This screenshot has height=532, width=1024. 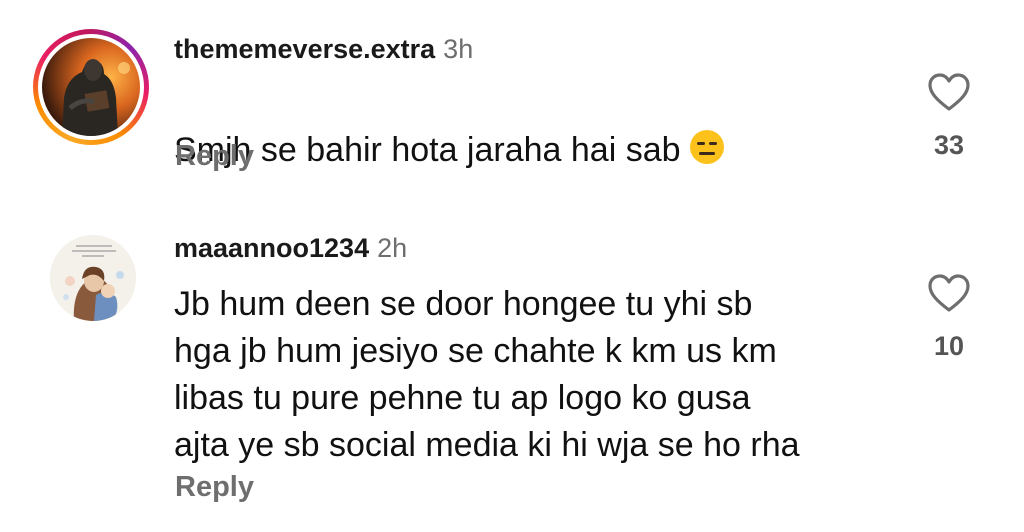 What do you see at coordinates (949, 317) in the screenshot?
I see `like-control: 10` at bounding box center [949, 317].